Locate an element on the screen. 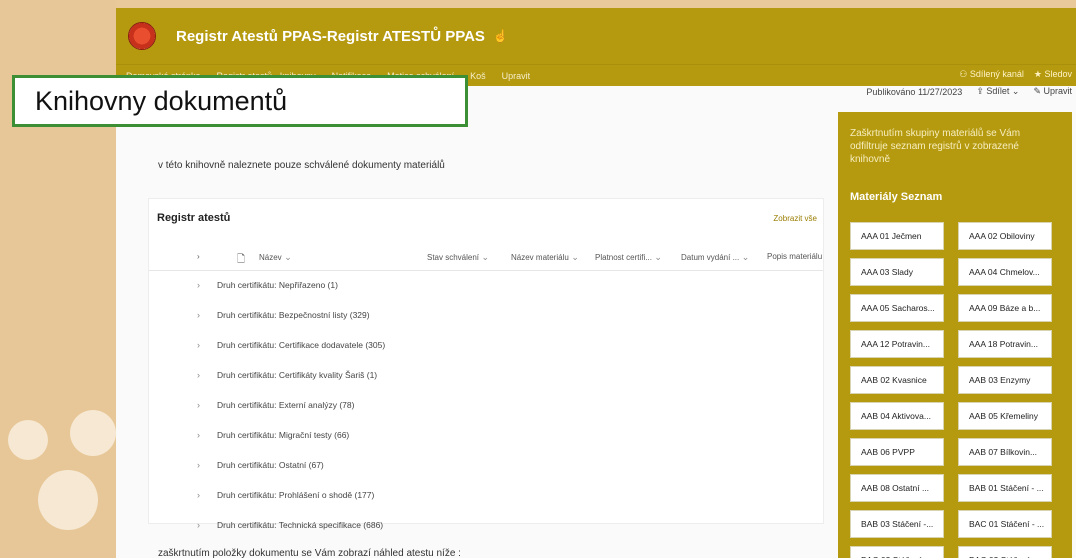 The width and height of the screenshot is (1076, 558). edit-button: ✎ Upravit is located at coordinates (1052, 91).